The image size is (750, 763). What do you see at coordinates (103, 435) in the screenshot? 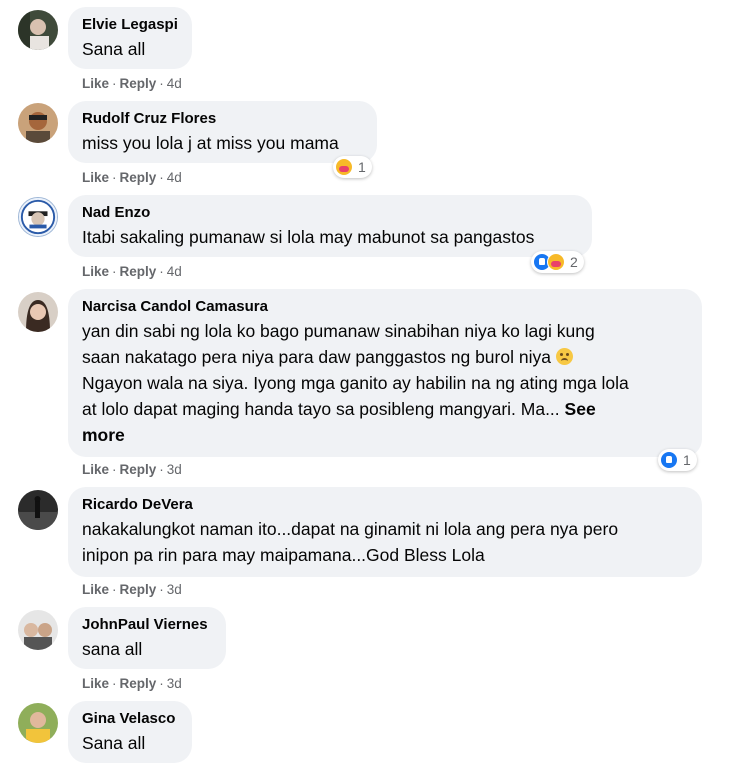
I see `see-more-link-continued: more` at bounding box center [103, 435].